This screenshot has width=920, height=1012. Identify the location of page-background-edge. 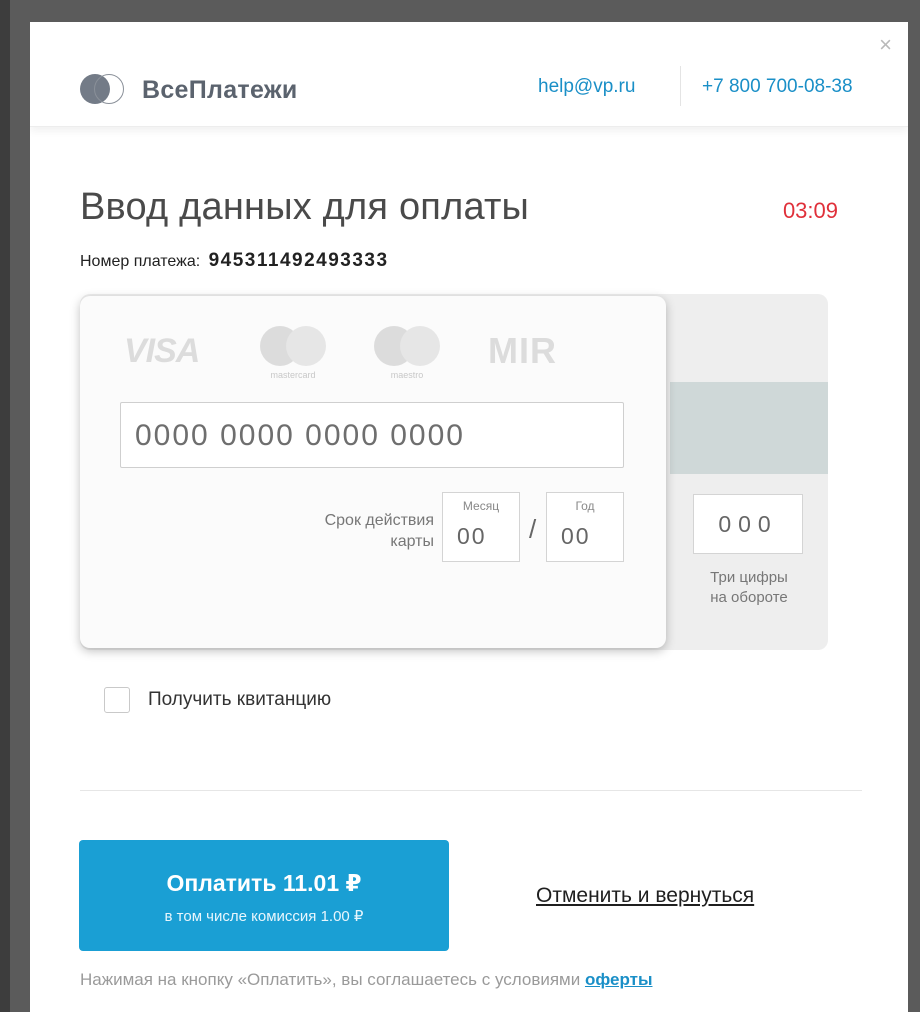
(5, 506).